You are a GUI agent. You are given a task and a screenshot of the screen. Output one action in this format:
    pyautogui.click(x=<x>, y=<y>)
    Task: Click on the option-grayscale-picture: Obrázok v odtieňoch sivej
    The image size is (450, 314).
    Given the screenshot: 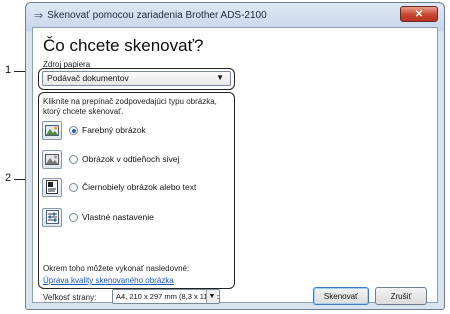 What is the action you would take?
    pyautogui.click(x=110, y=159)
    